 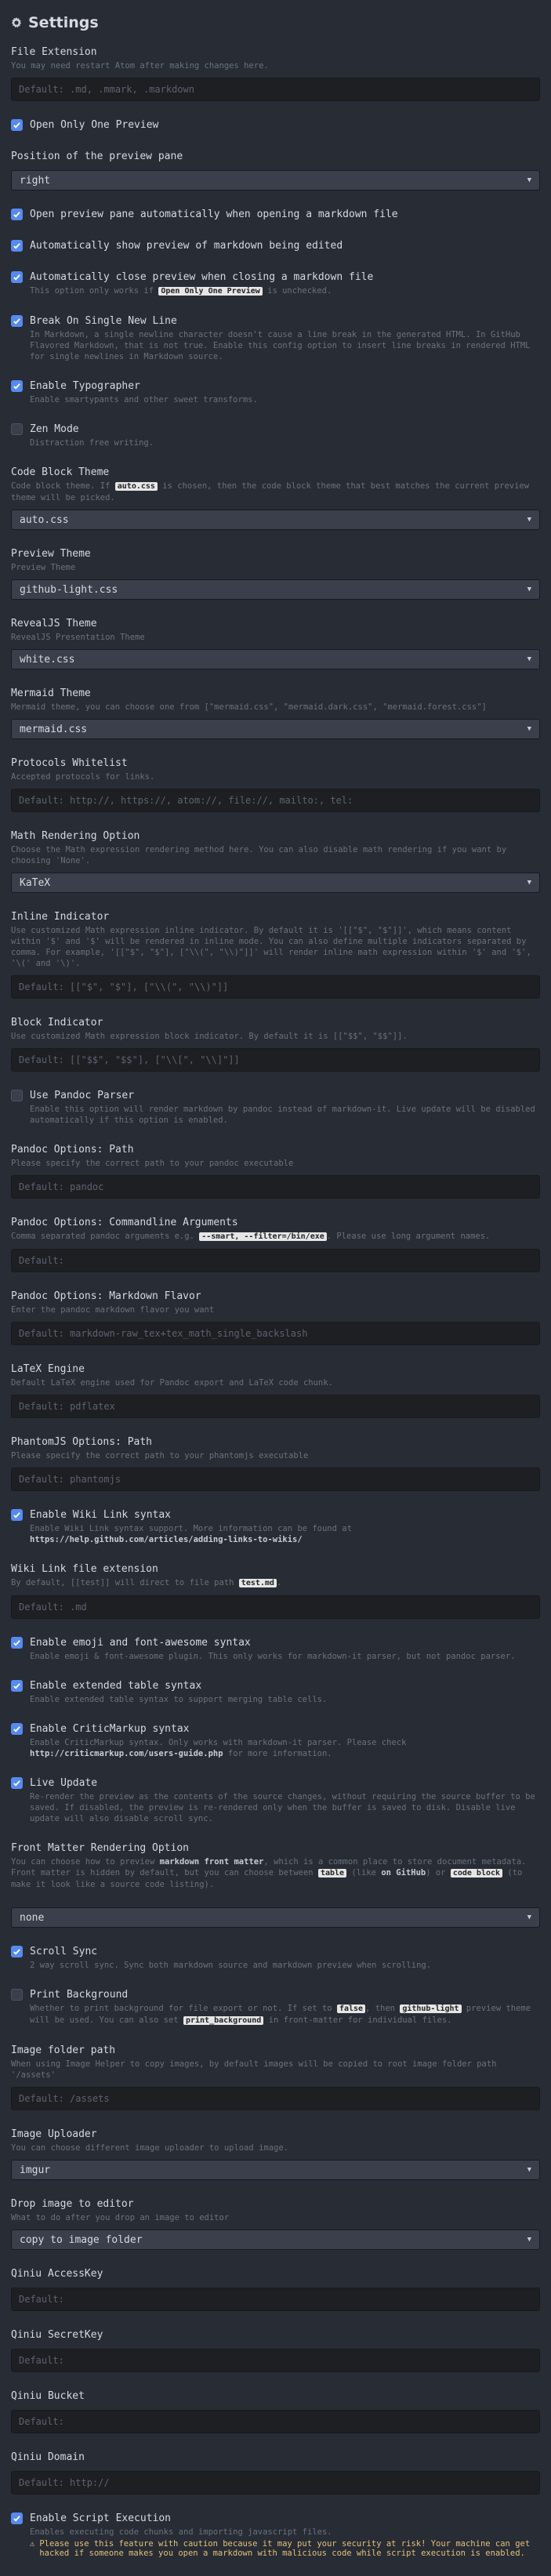 What do you see at coordinates (54, 52) in the screenshot?
I see `setting-label: File Extension` at bounding box center [54, 52].